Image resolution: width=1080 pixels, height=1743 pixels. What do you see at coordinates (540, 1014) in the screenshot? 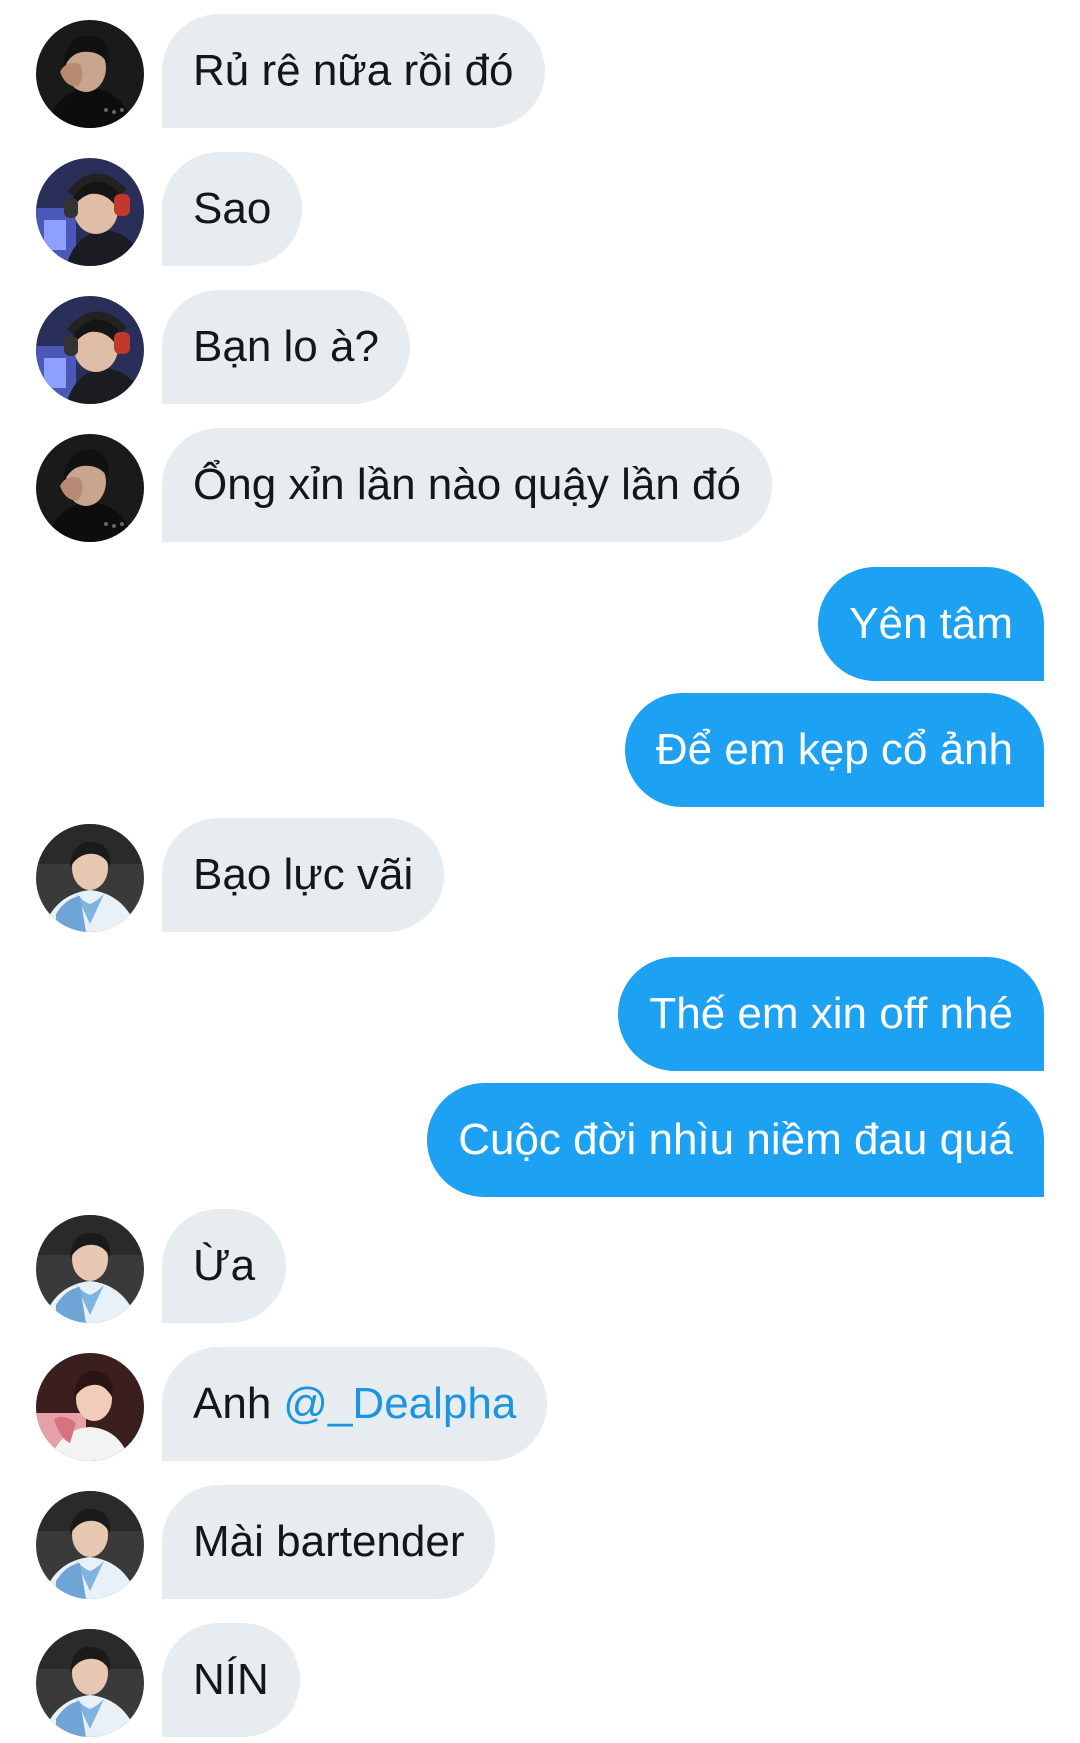
I see `message-row: Thế em xin off nhé` at bounding box center [540, 1014].